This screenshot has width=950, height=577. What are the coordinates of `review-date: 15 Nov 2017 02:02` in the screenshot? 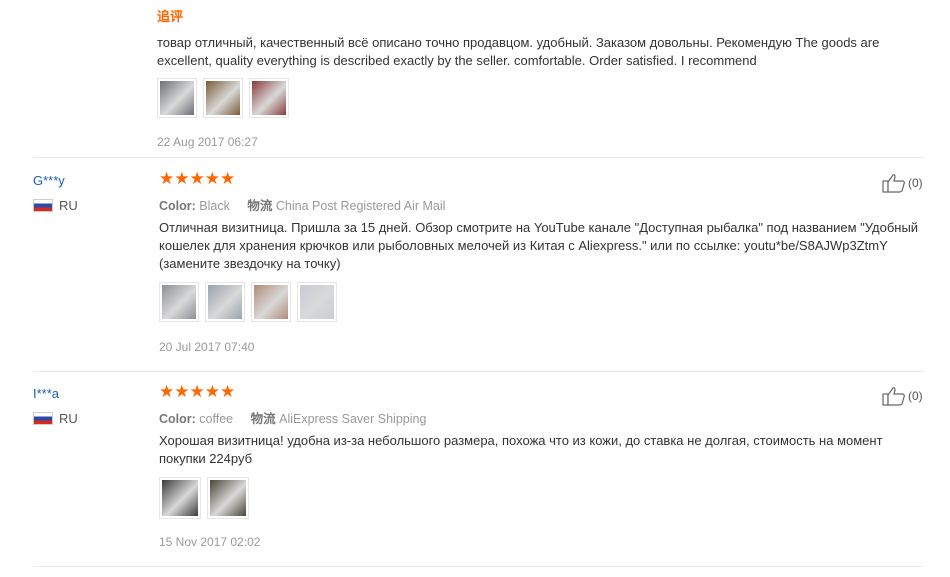 It's located at (210, 542).